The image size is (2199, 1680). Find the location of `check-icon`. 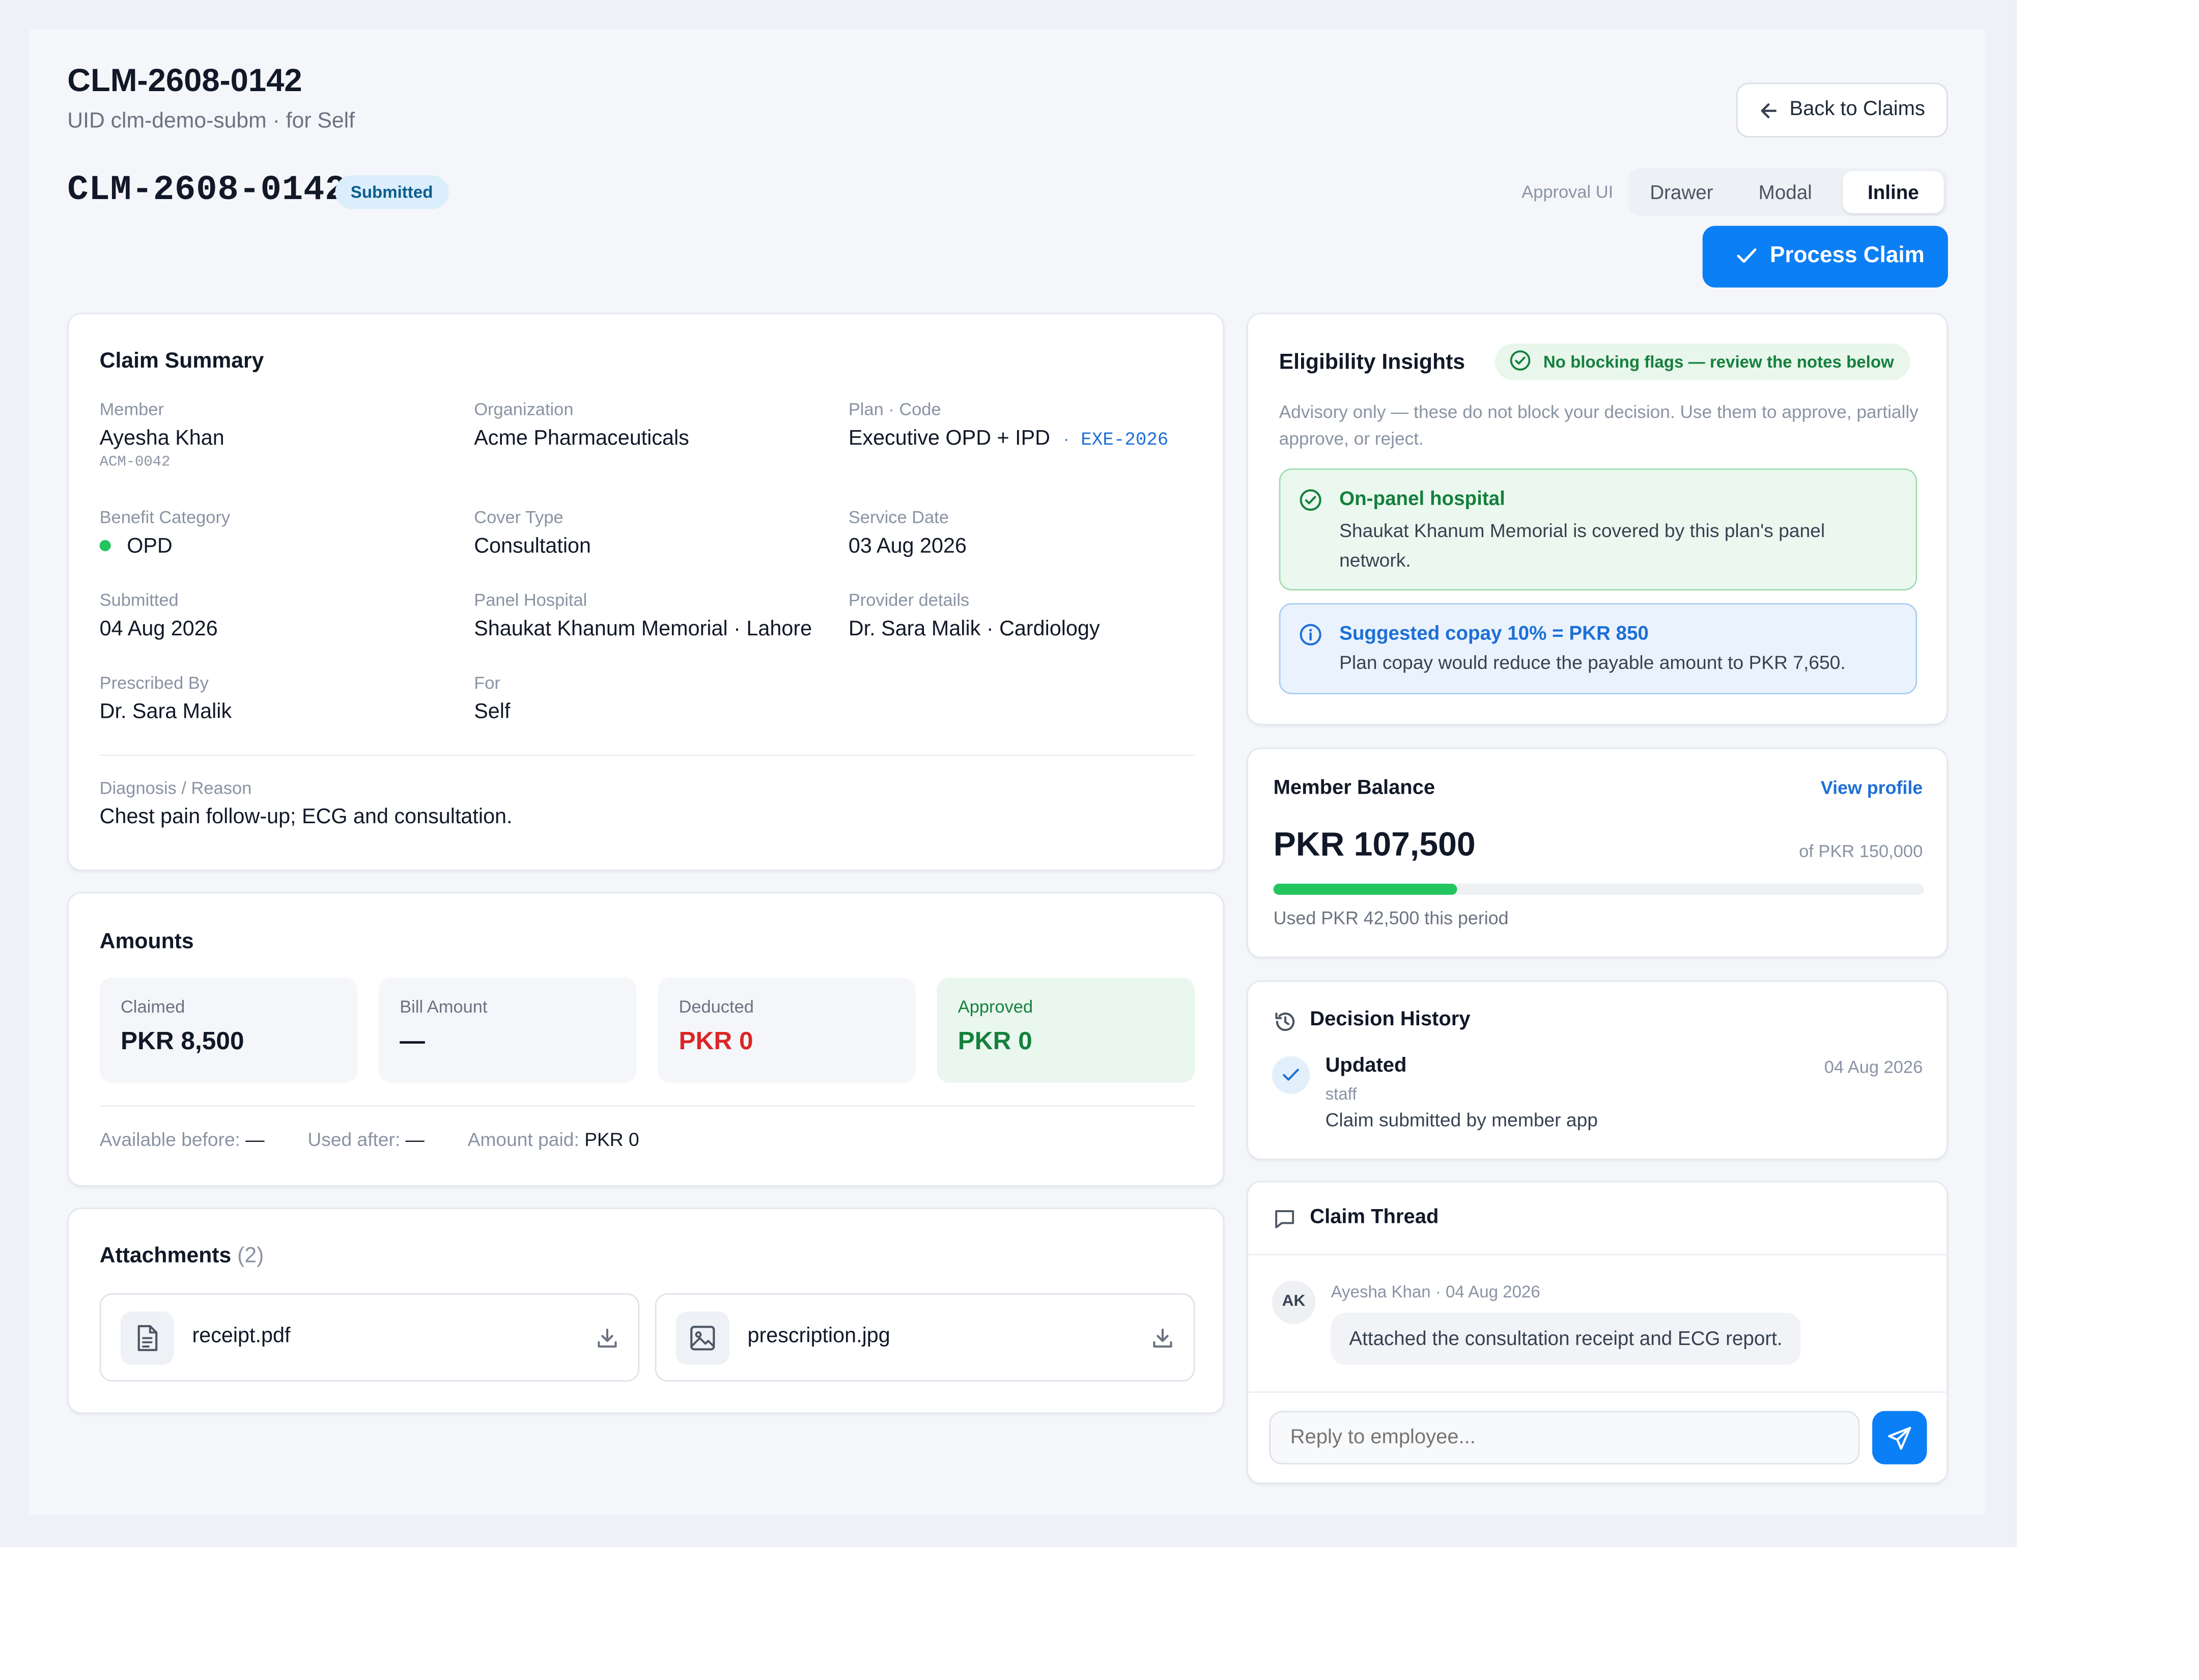

check-icon is located at coordinates (1291, 1075).